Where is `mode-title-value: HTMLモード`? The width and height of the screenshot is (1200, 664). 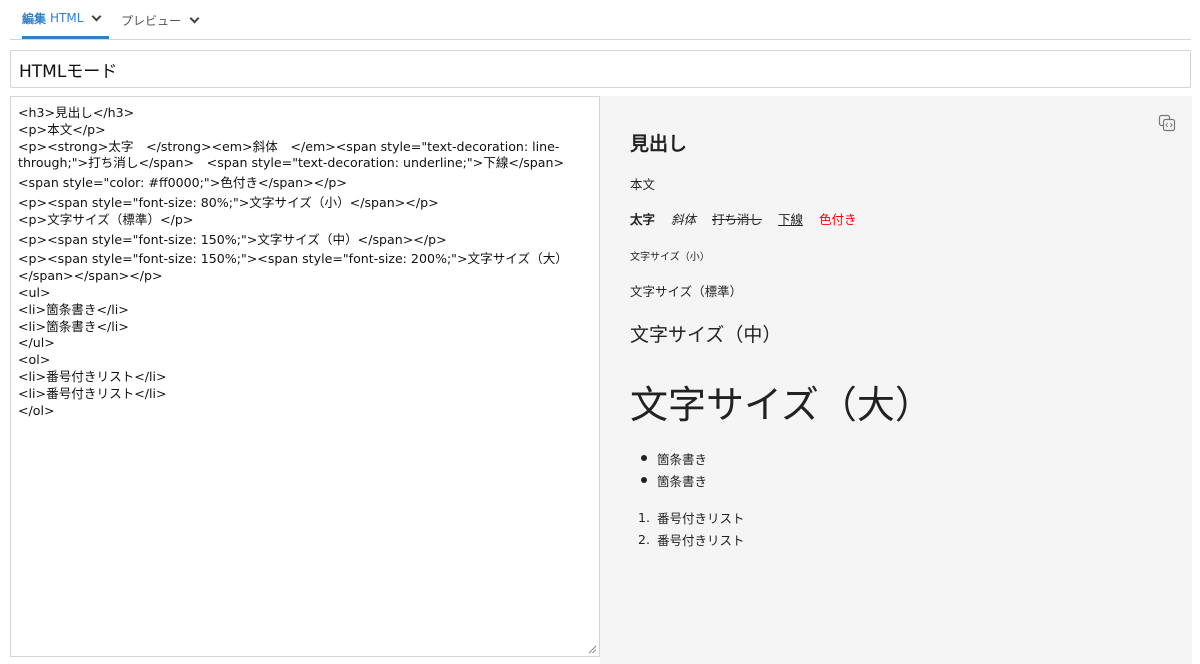
mode-title-value: HTMLモード is located at coordinates (68, 71).